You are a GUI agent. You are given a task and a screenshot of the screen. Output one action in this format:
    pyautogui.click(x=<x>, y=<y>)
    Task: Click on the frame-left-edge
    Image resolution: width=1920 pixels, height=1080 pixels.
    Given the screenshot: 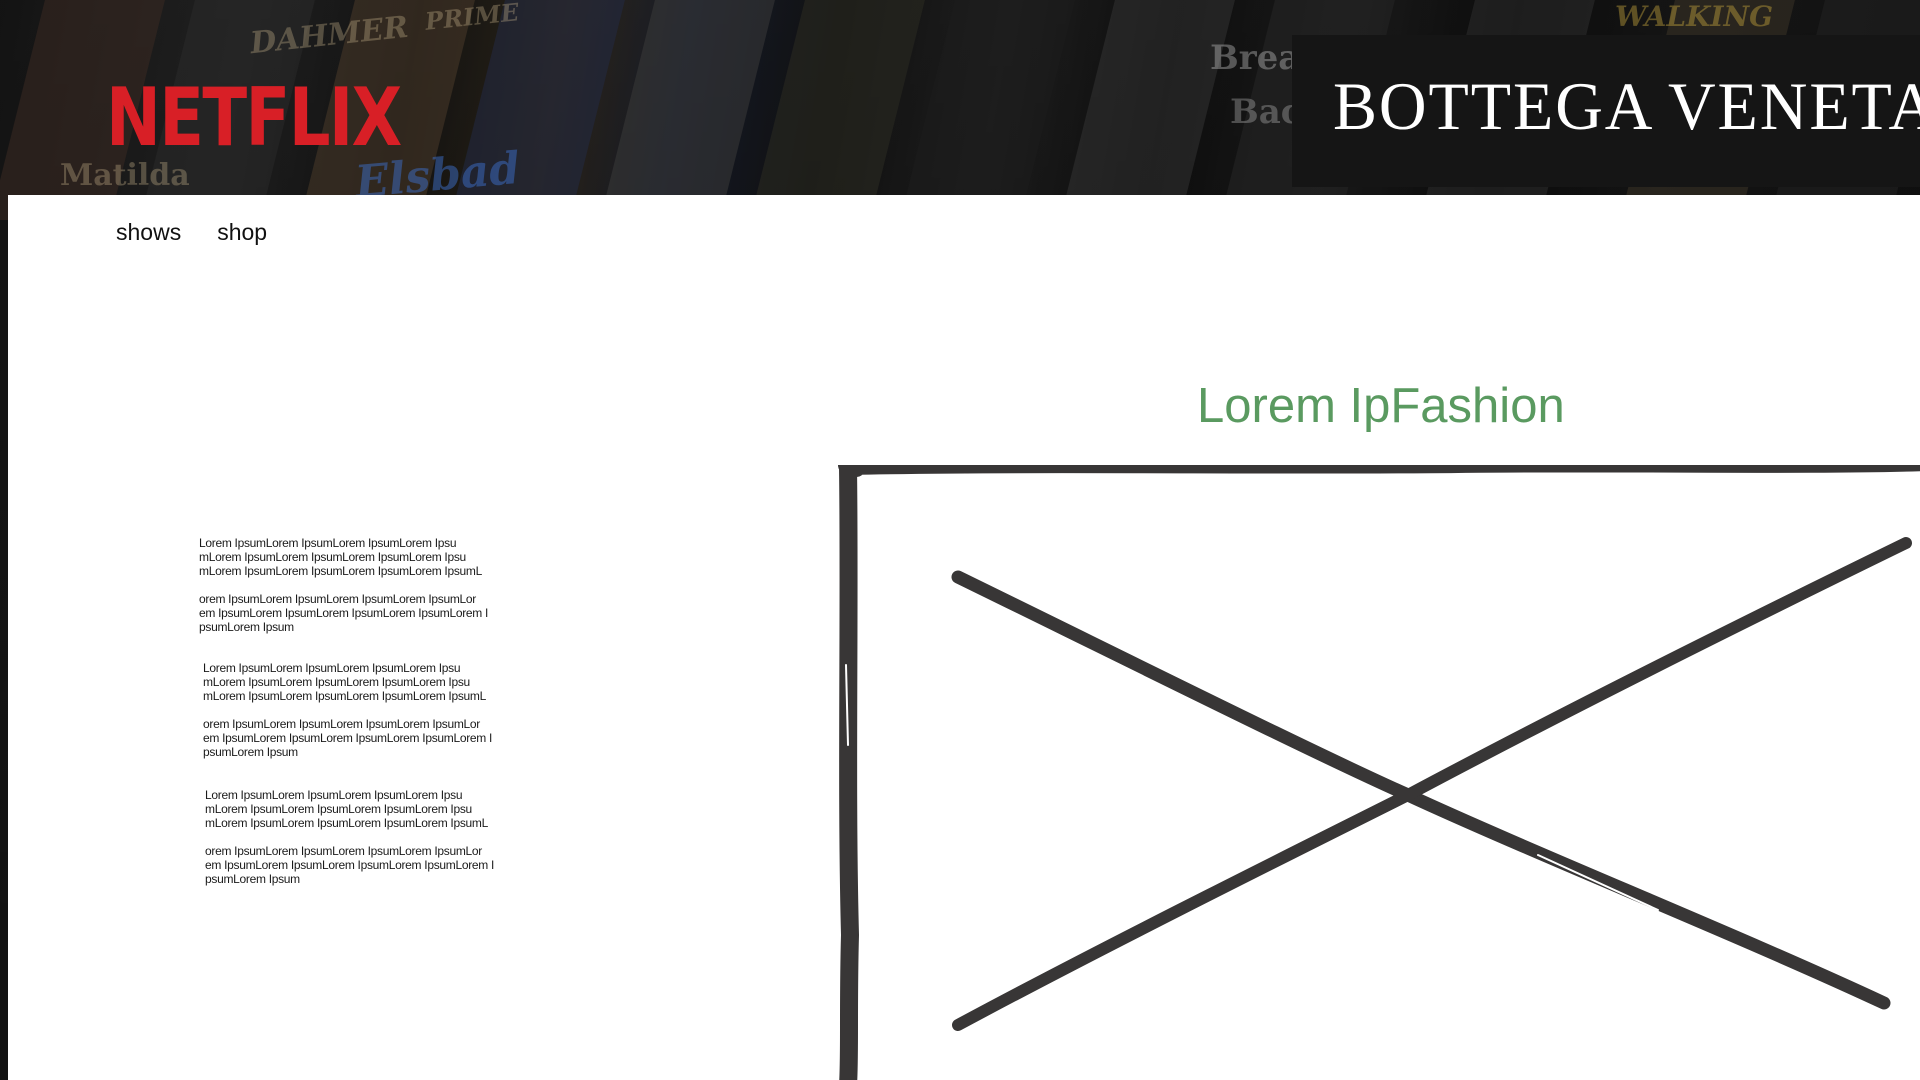 What is the action you would take?
    pyautogui.click(x=849, y=772)
    